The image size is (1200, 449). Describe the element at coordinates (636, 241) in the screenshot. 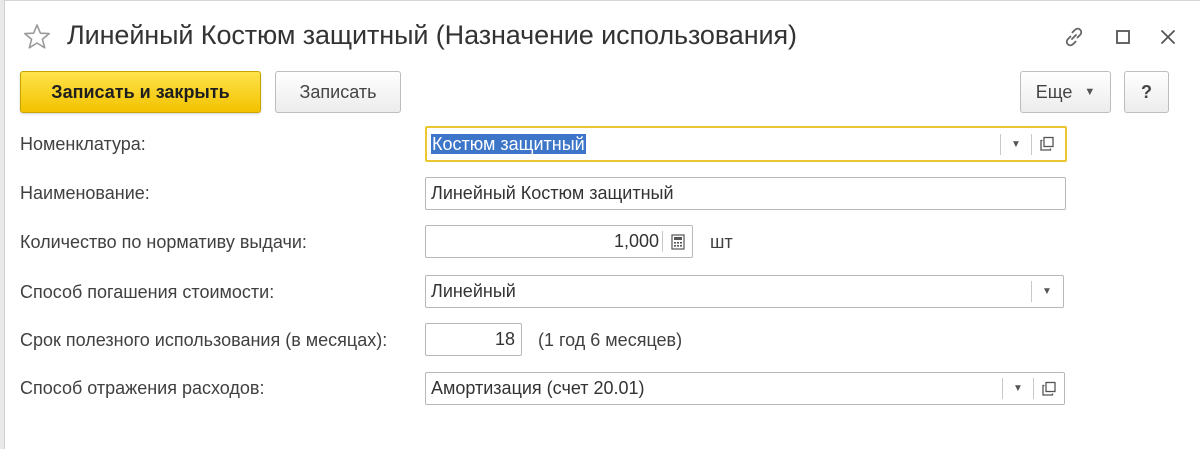

I see `quantity-value: 1,000` at that location.